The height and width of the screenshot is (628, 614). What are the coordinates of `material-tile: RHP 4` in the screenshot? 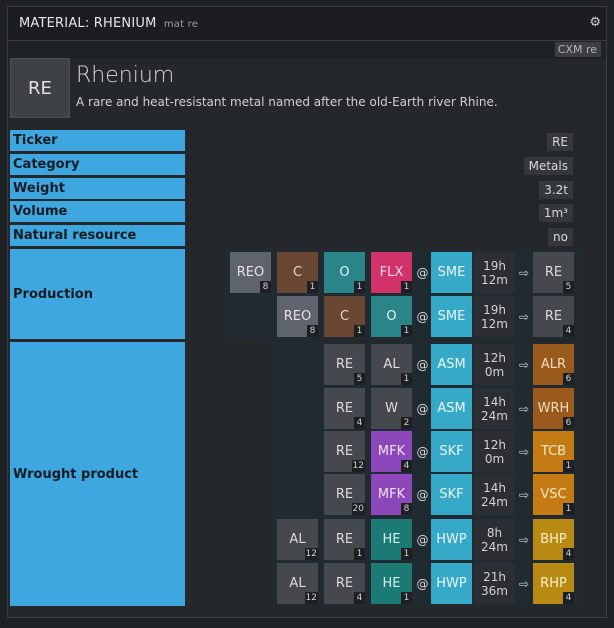 It's located at (553, 583).